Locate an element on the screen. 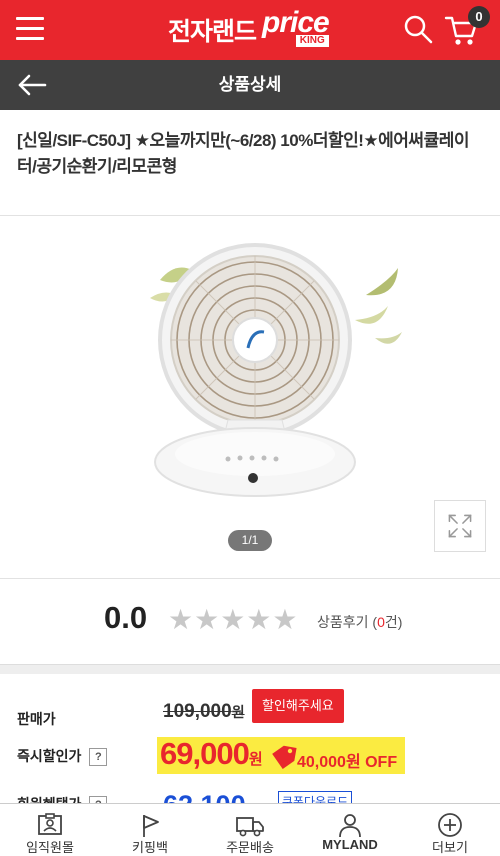 Image resolution: width=500 pixels, height=856 pixels. top-header: 전자랜드 price KING 0 is located at coordinates (250, 30).